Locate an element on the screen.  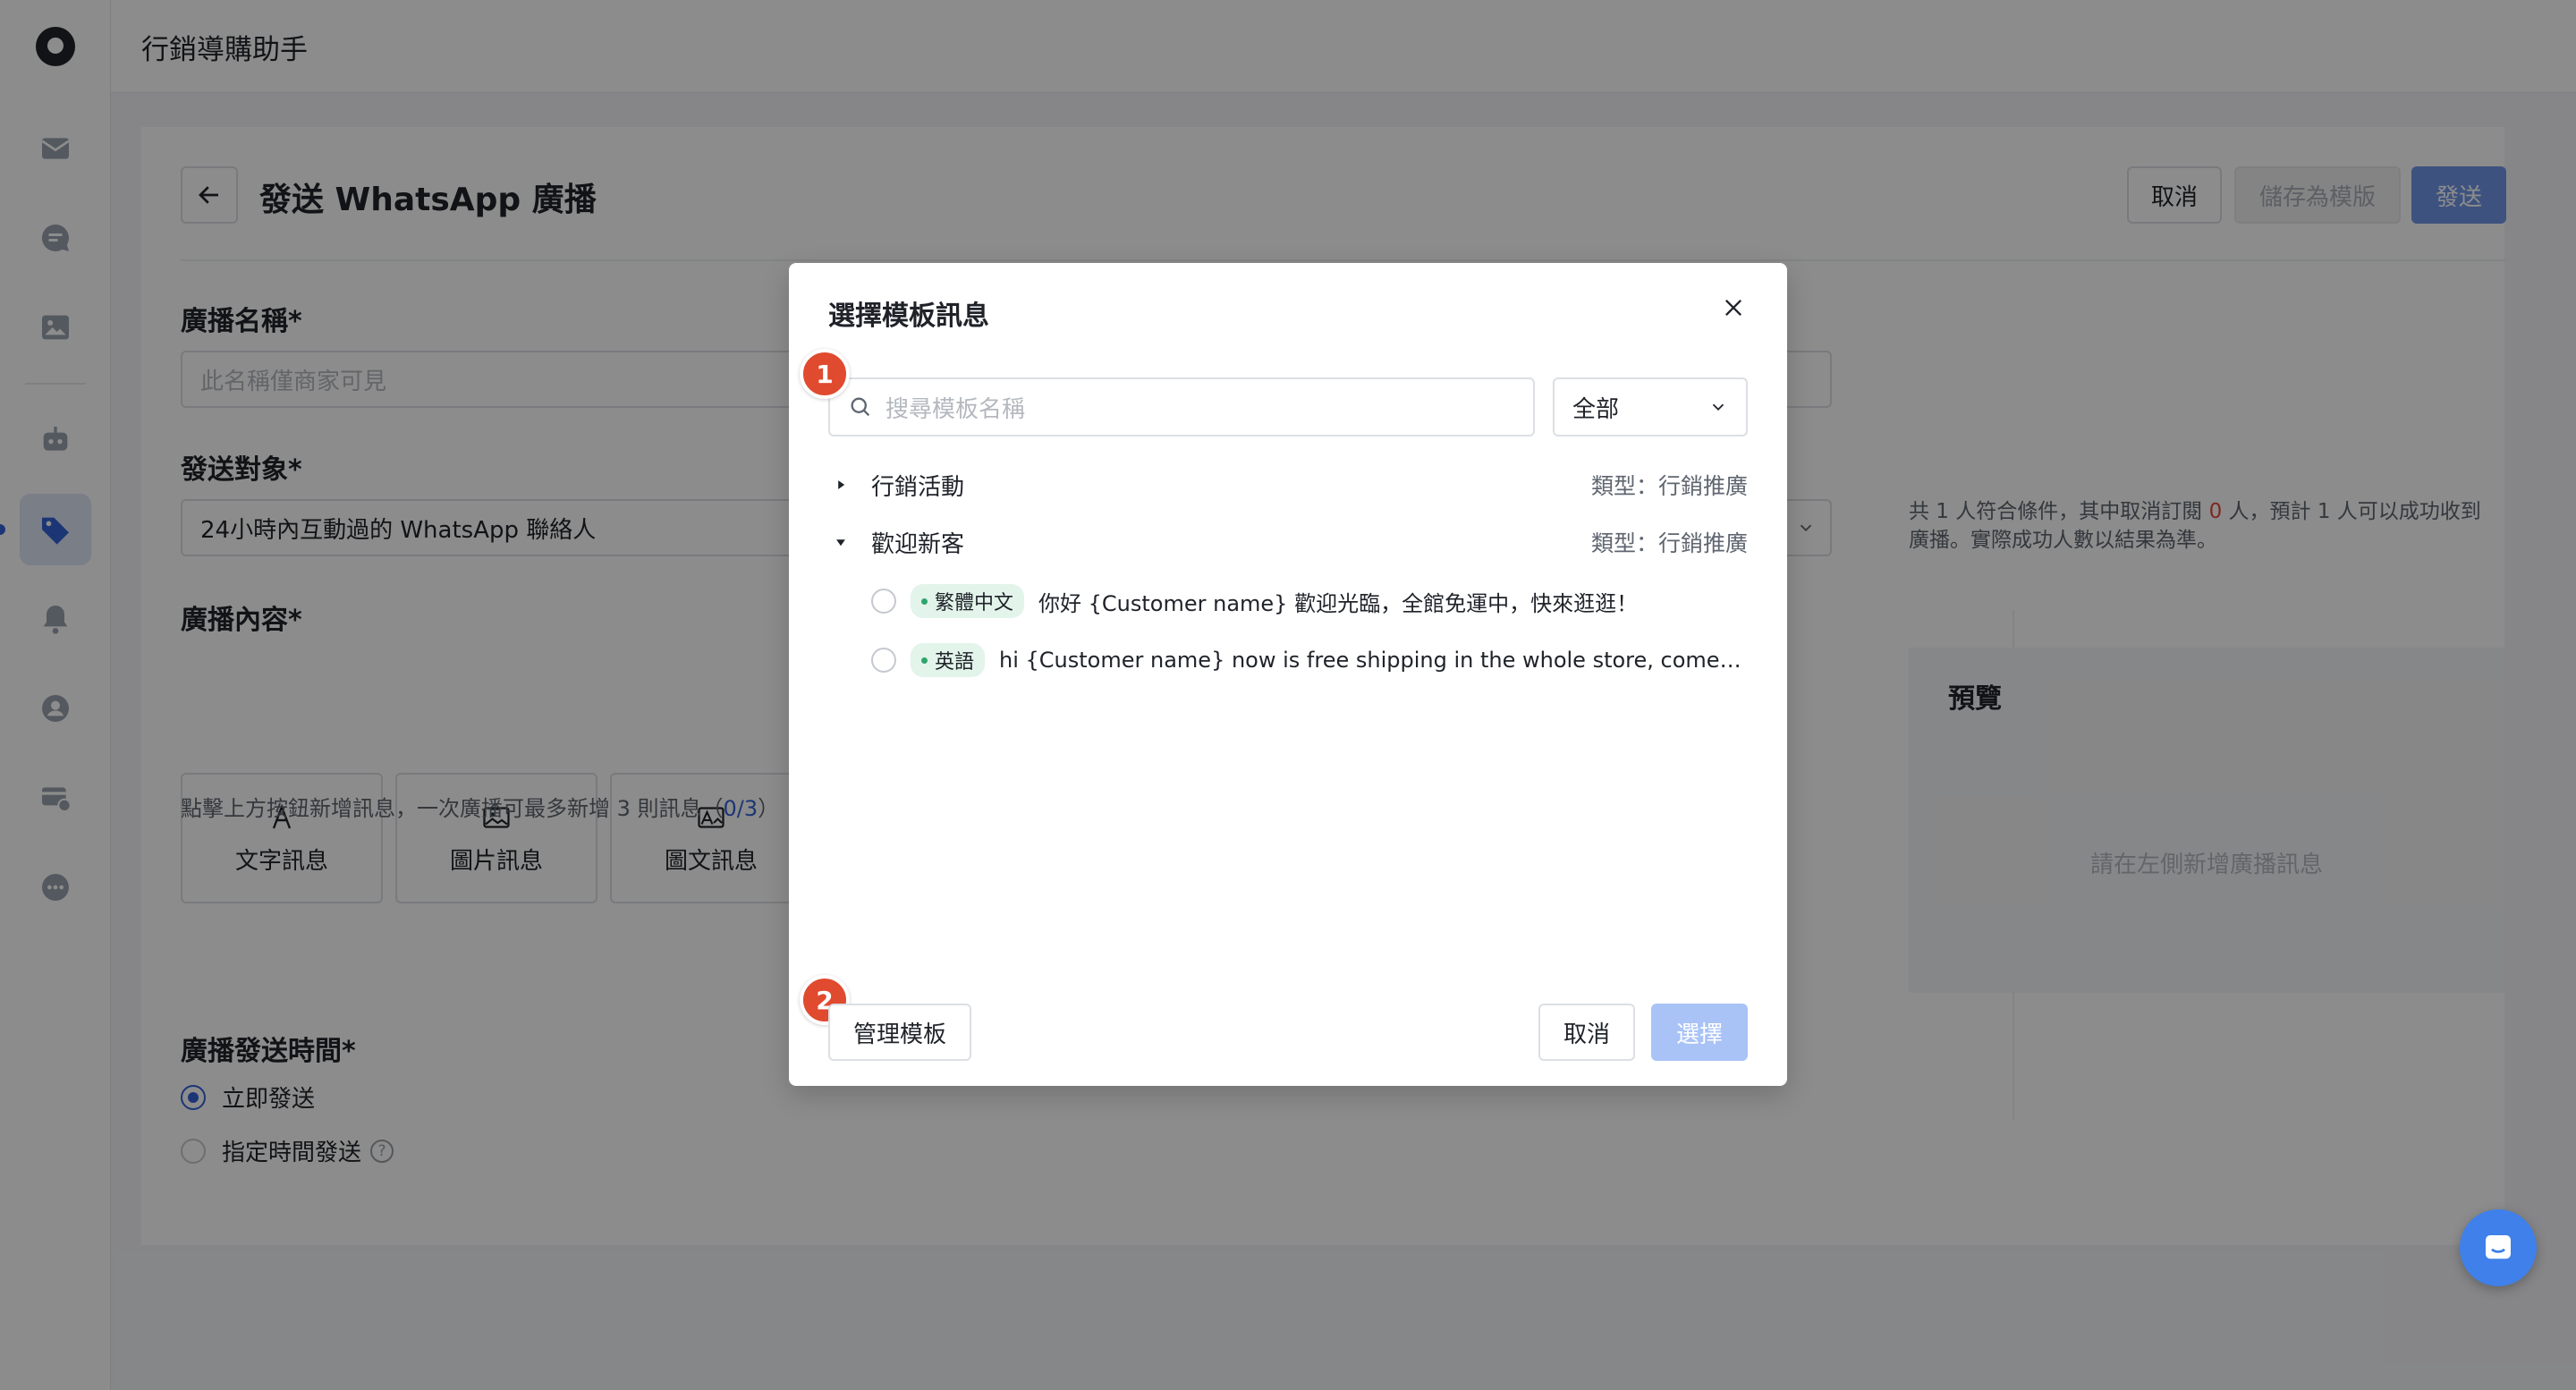
template-option-zh: 繁體中文 你好 {Customer name} 歡迎光臨，全館免運中，快來逛逛！ is located at coordinates (1309, 601).